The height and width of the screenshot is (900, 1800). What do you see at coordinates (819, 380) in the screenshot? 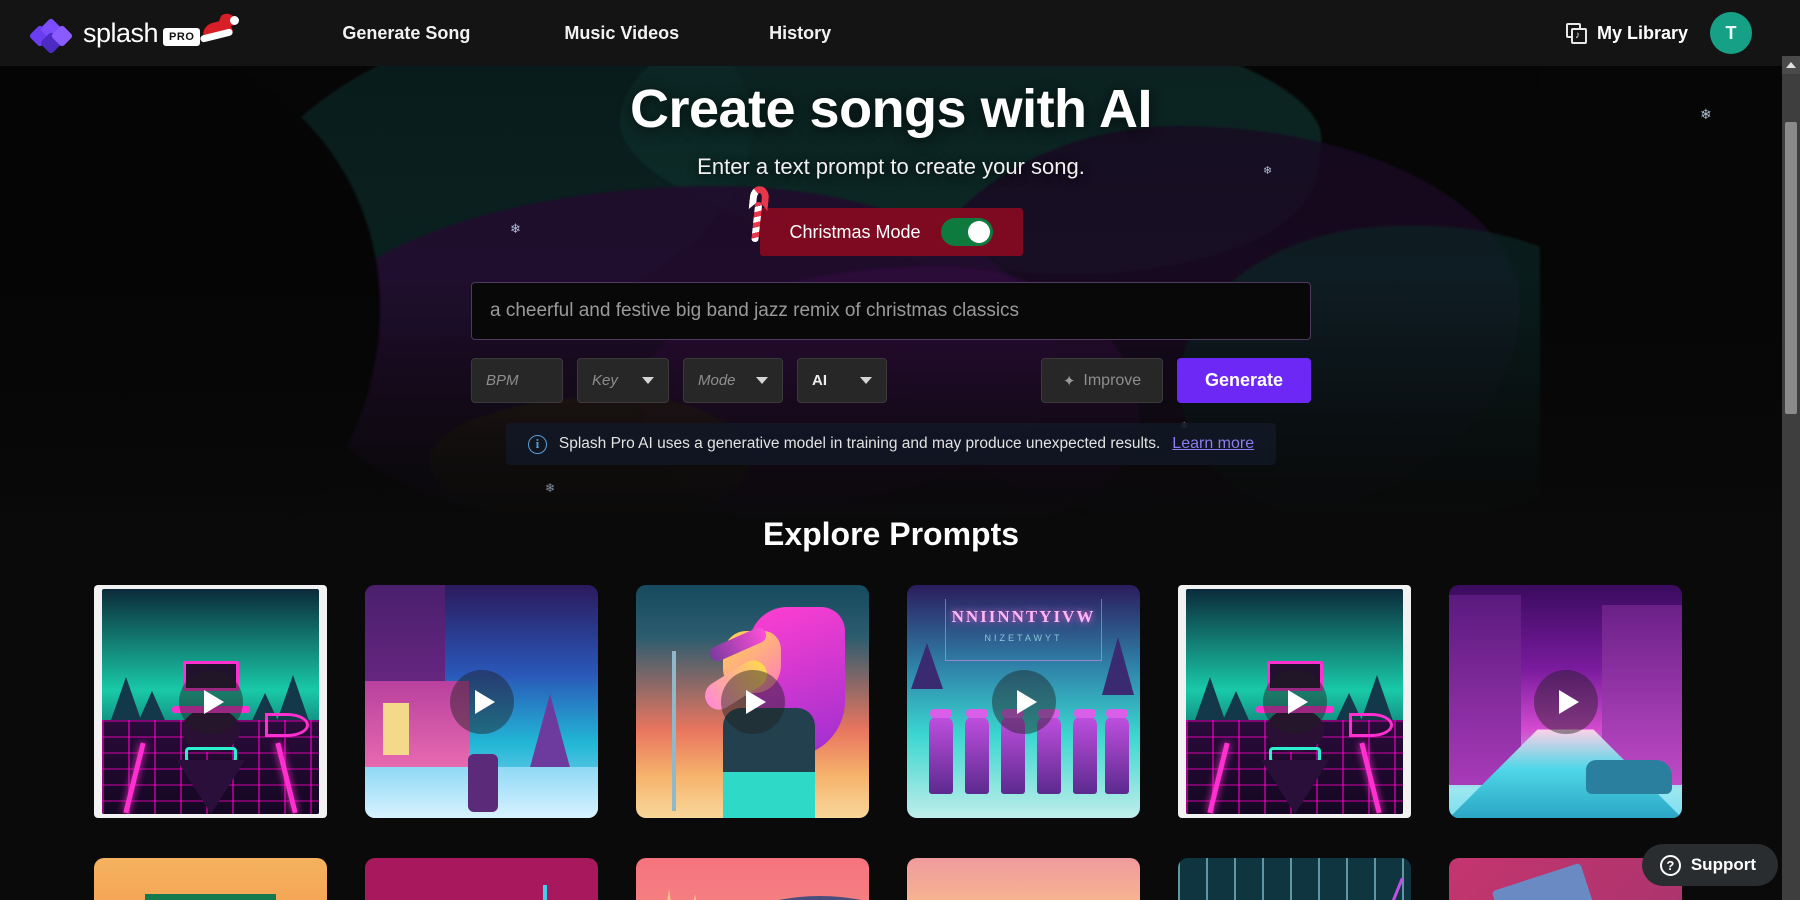
I see `ai-select-value: AI` at bounding box center [819, 380].